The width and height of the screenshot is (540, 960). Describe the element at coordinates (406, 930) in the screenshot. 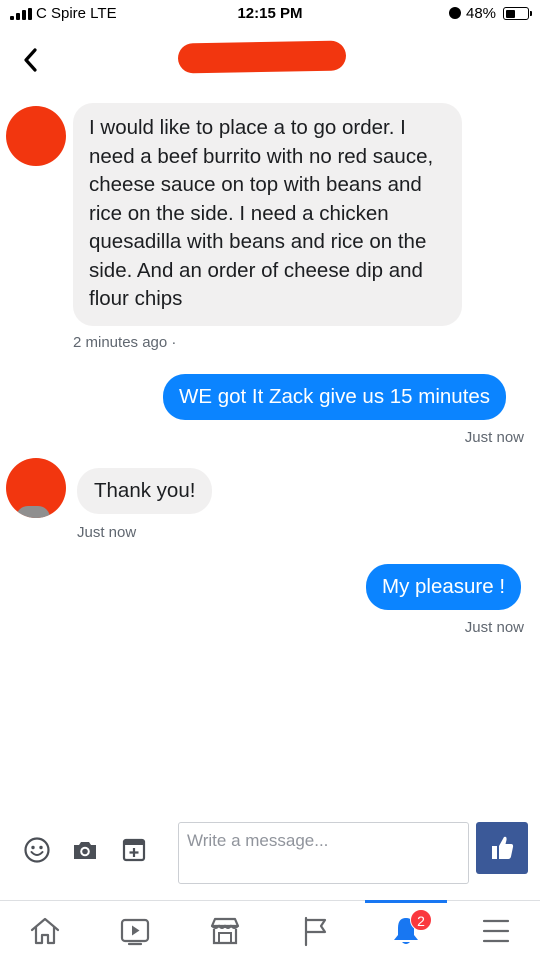

I see `tab-notifications: 2` at that location.